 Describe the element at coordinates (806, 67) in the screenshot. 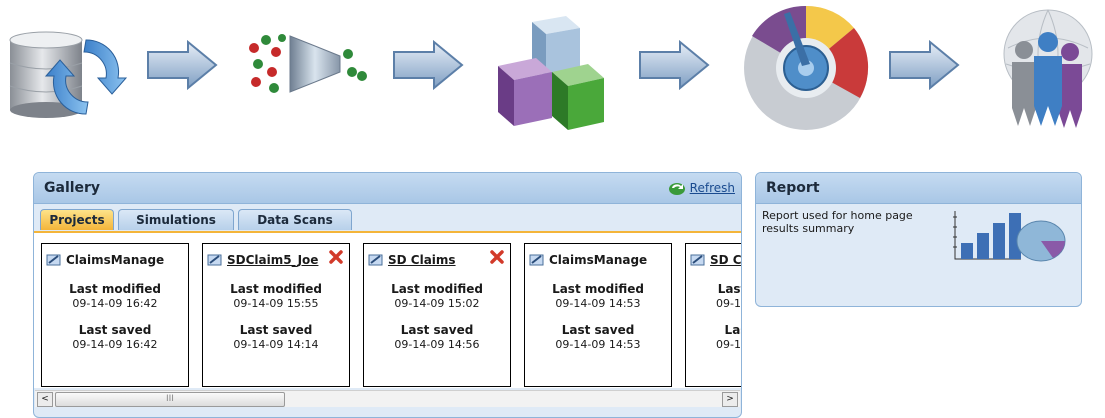

I see `dashboard-gauge-icon` at that location.